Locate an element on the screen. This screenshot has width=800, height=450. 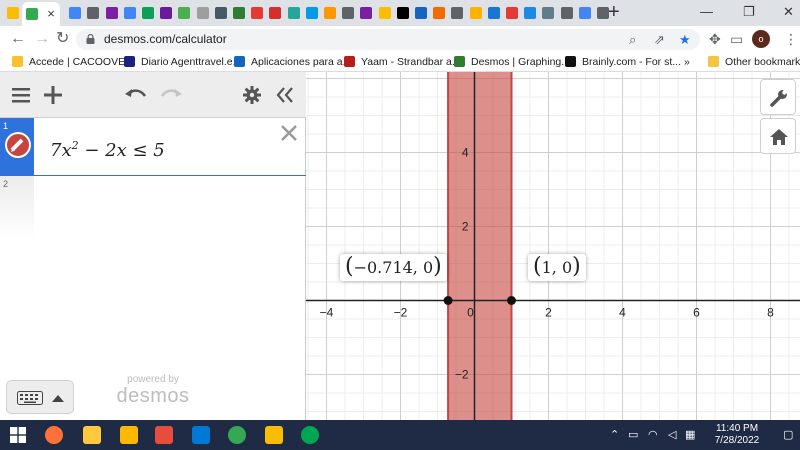
close-window-button: ✕ is located at coordinates (788, 12).